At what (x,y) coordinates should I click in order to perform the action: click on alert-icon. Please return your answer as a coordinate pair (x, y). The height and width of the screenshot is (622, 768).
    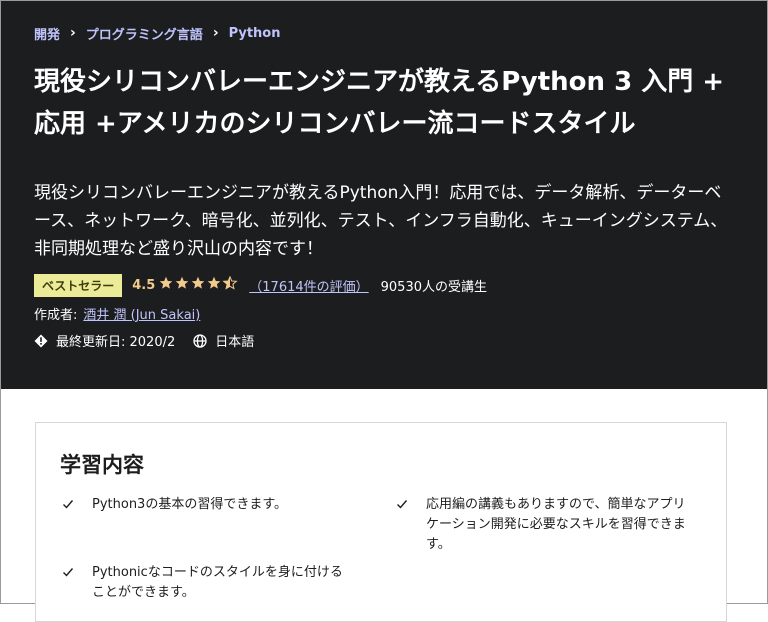
    Looking at the image, I should click on (41, 341).